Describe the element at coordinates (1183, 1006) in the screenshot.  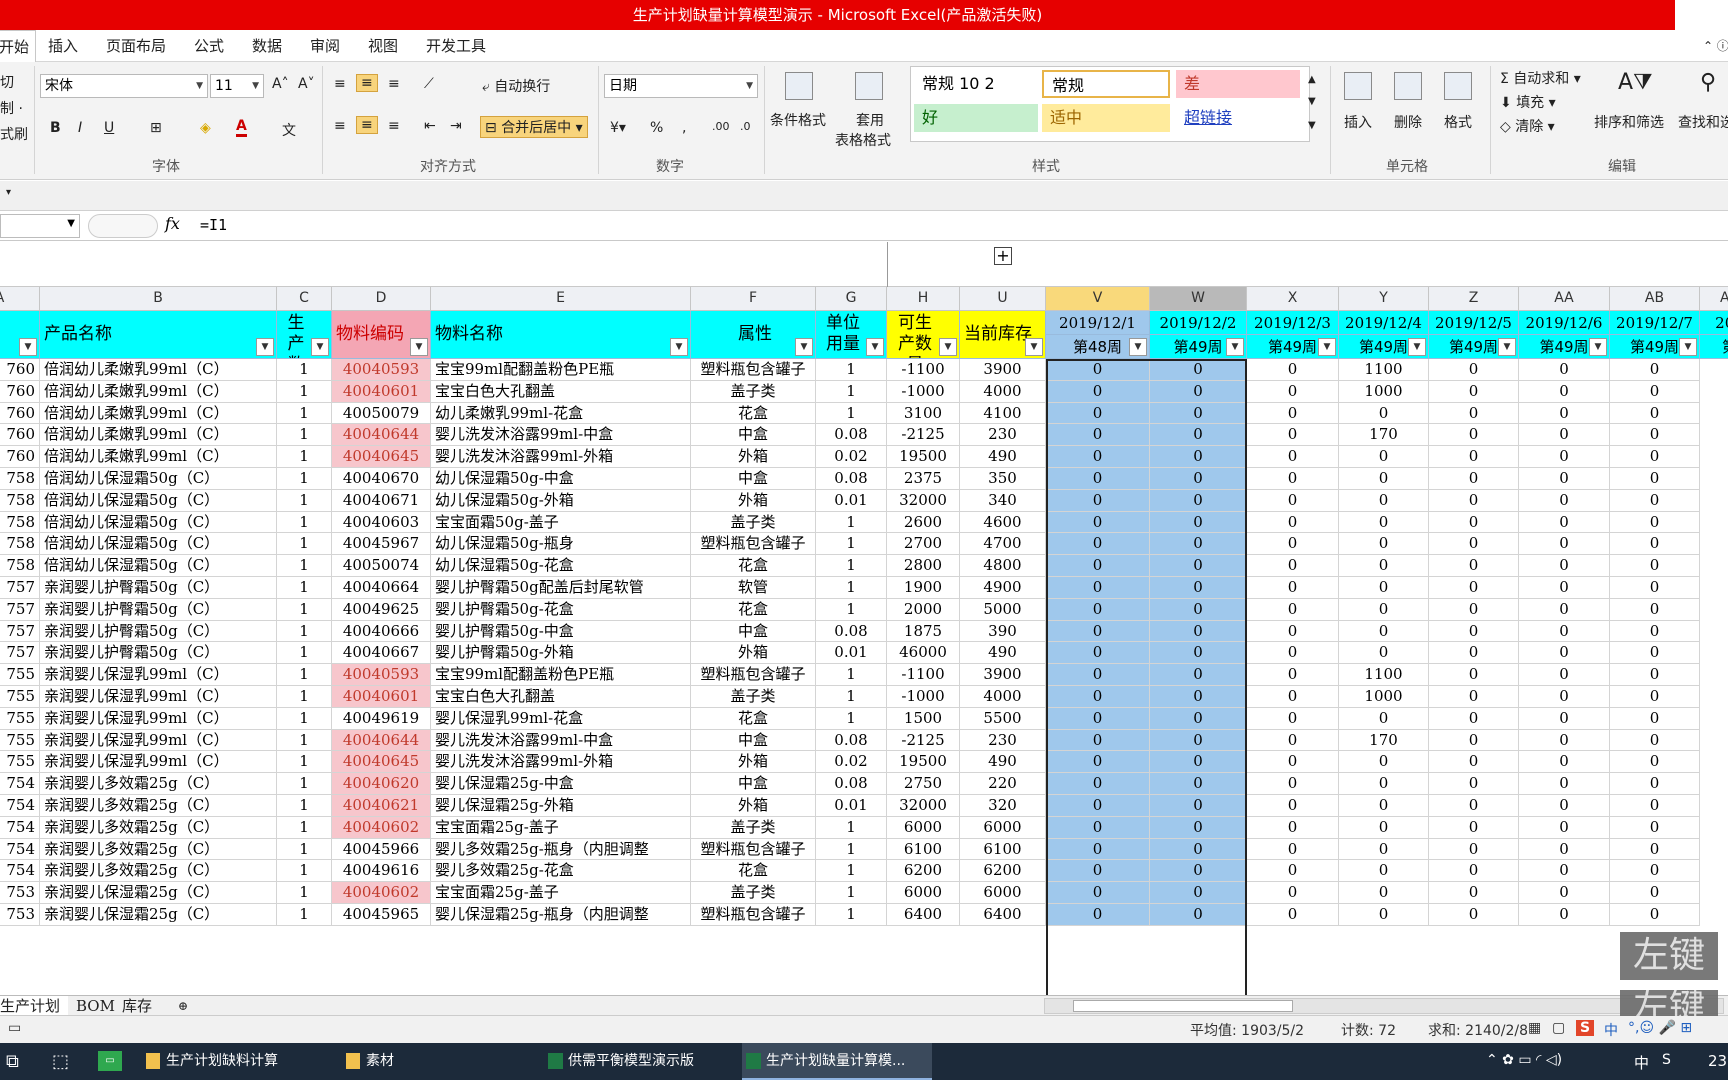
I see `scrollbar-thumb` at that location.